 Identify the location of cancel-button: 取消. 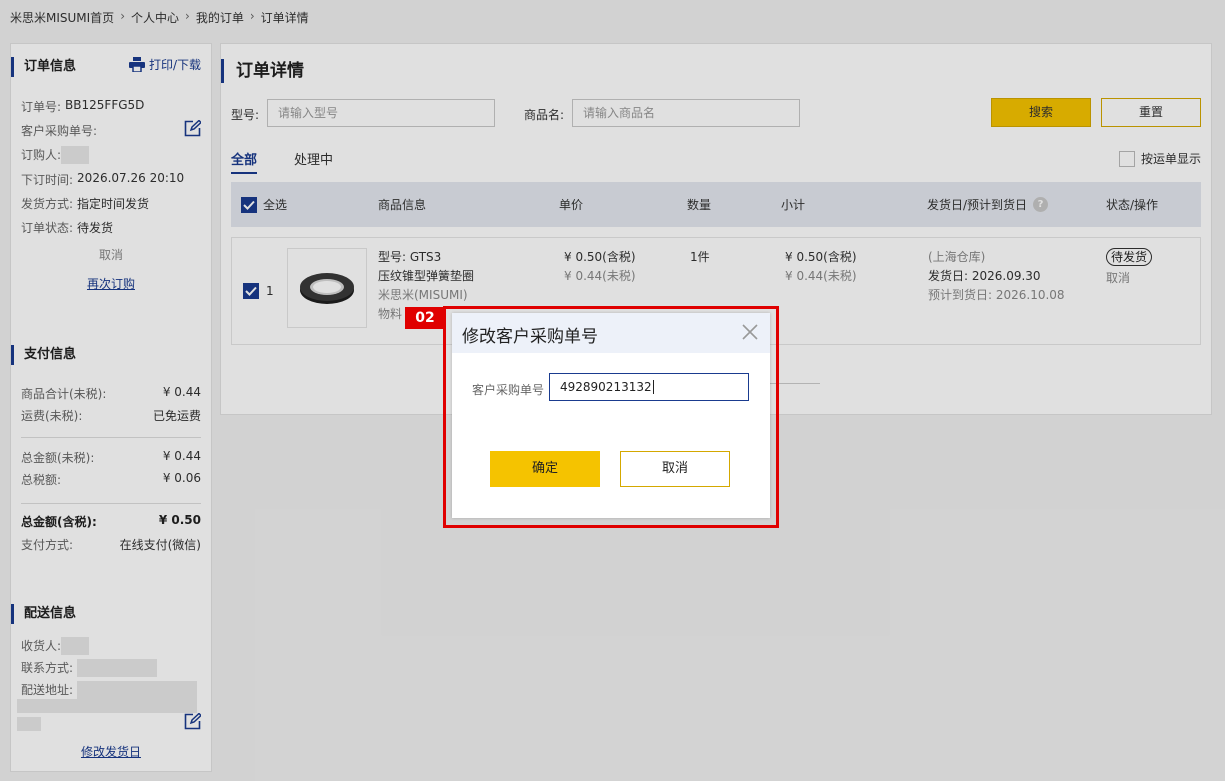
(675, 469).